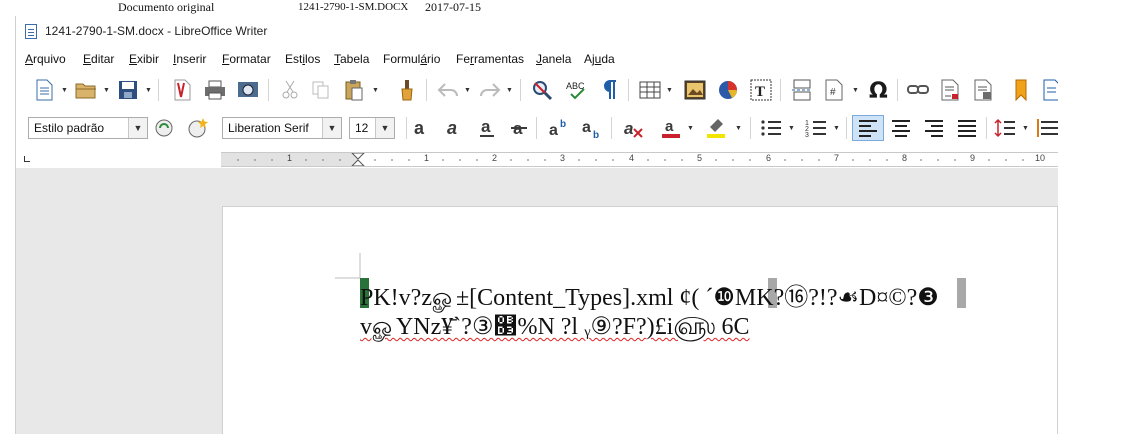 The image size is (1128, 434). What do you see at coordinates (563, 124) in the screenshot?
I see `svg-text: b` at bounding box center [563, 124].